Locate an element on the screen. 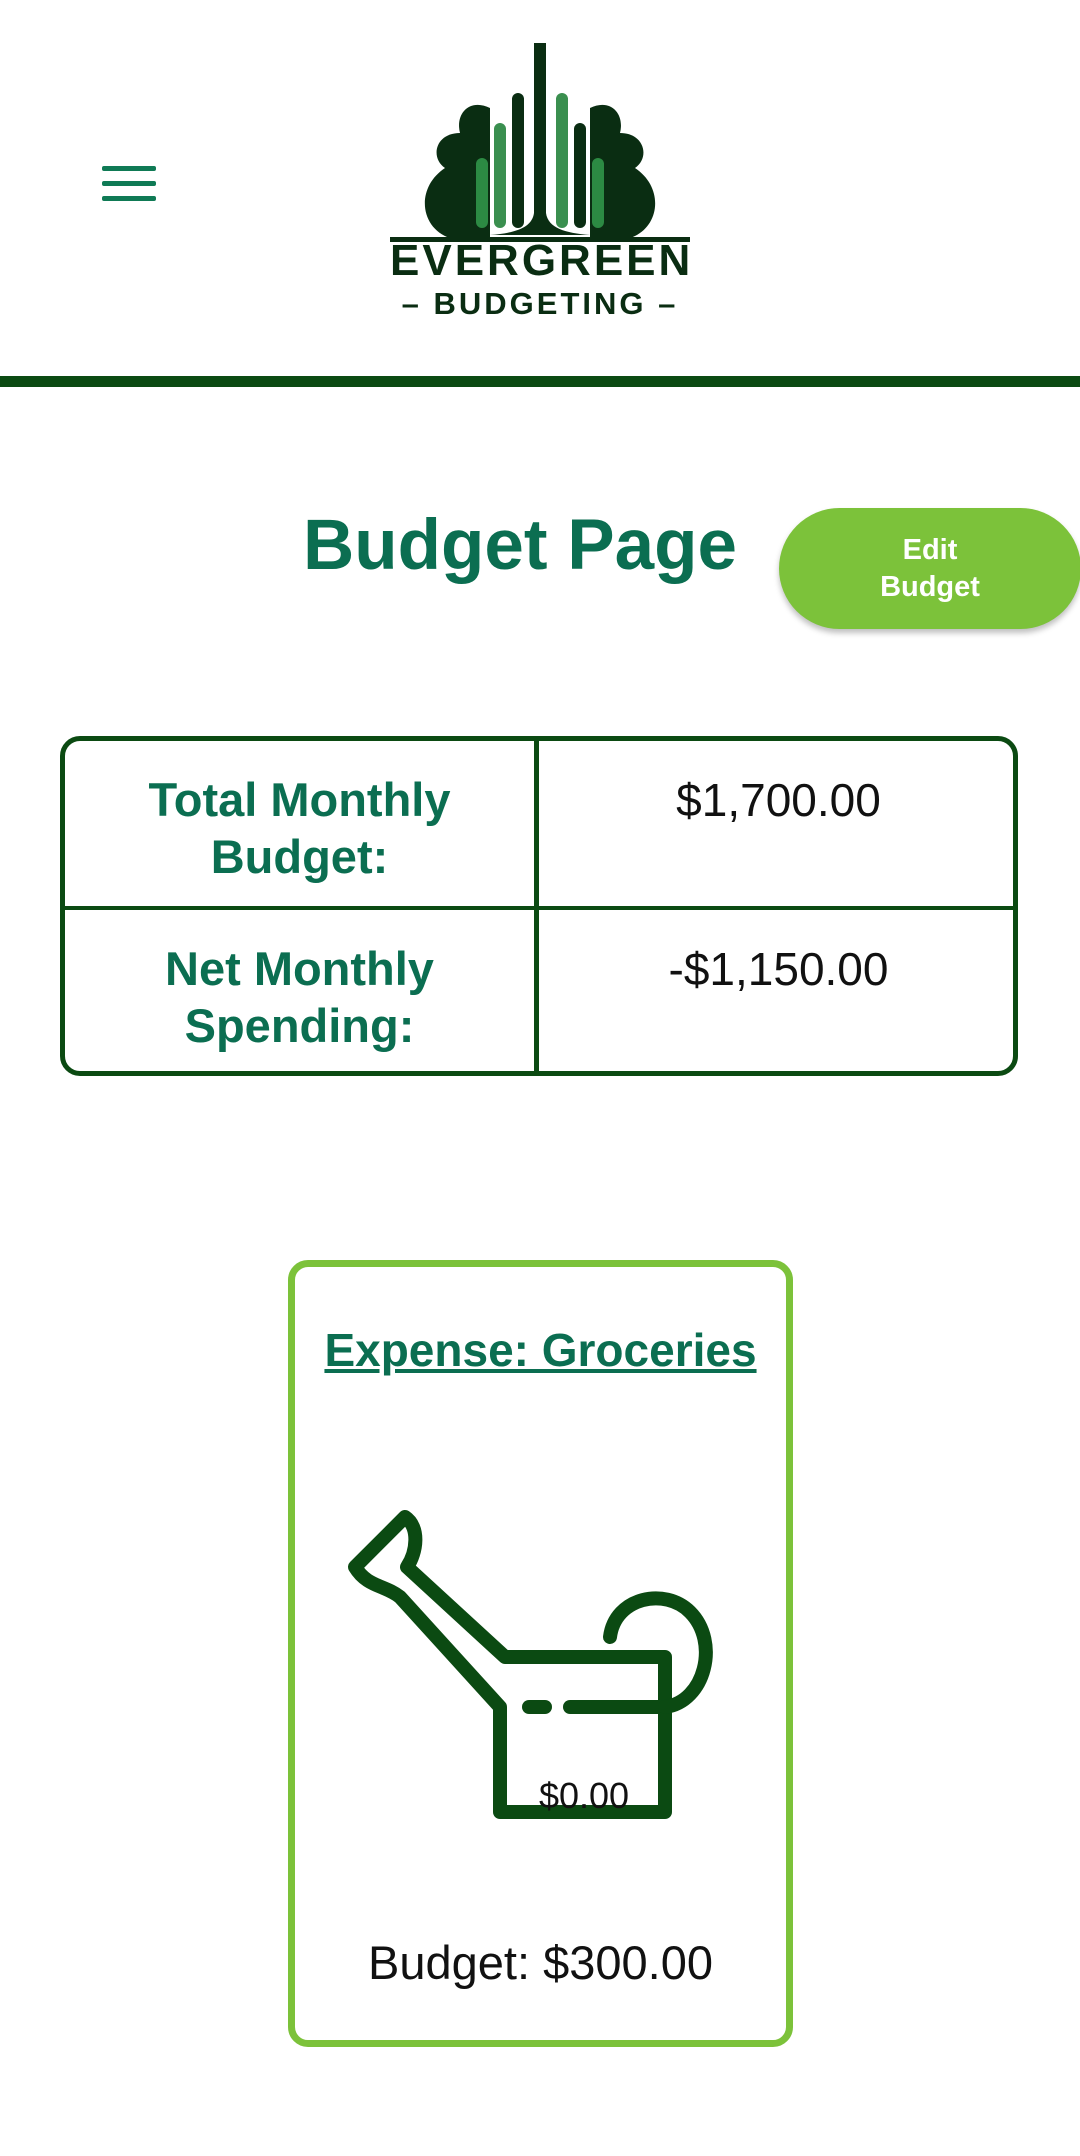 This screenshot has height=2156, width=1080. logo-title: EVERGREEN is located at coordinates (542, 260).